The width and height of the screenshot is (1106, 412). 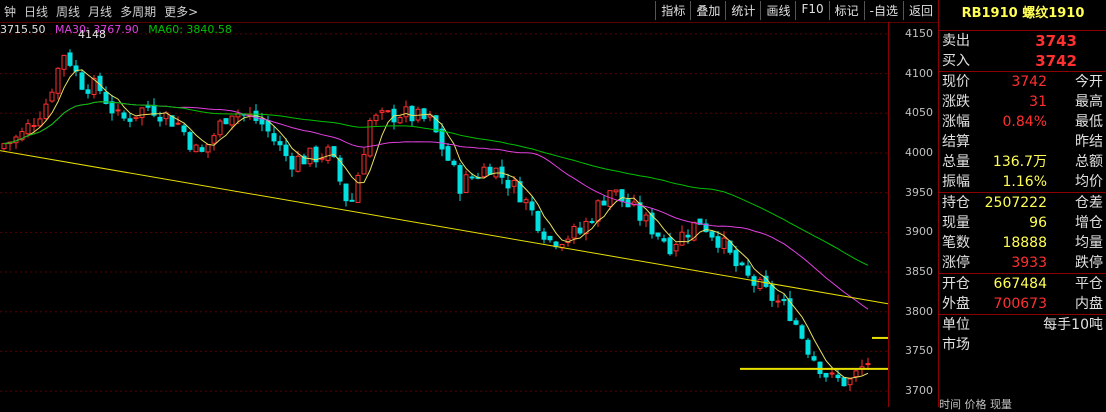 I want to click on overlay-button: 叠加, so click(x=707, y=10).